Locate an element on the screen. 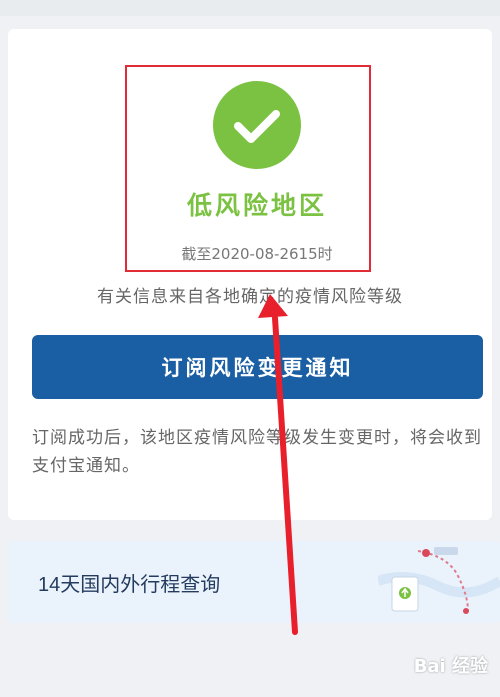 The width and height of the screenshot is (500, 697). source-note: 有关信息来自各地确定的疫情风险等级 is located at coordinates (250, 297).